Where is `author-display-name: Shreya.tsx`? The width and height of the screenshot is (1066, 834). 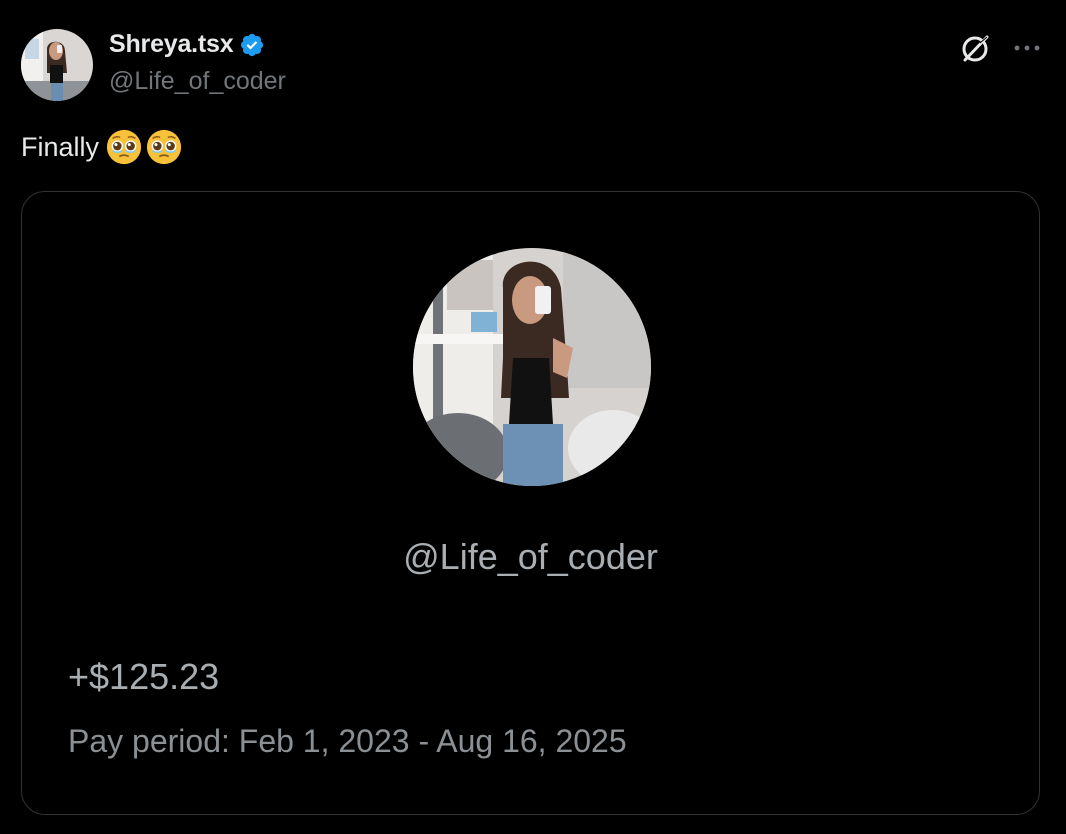 author-display-name: Shreya.tsx is located at coordinates (171, 44).